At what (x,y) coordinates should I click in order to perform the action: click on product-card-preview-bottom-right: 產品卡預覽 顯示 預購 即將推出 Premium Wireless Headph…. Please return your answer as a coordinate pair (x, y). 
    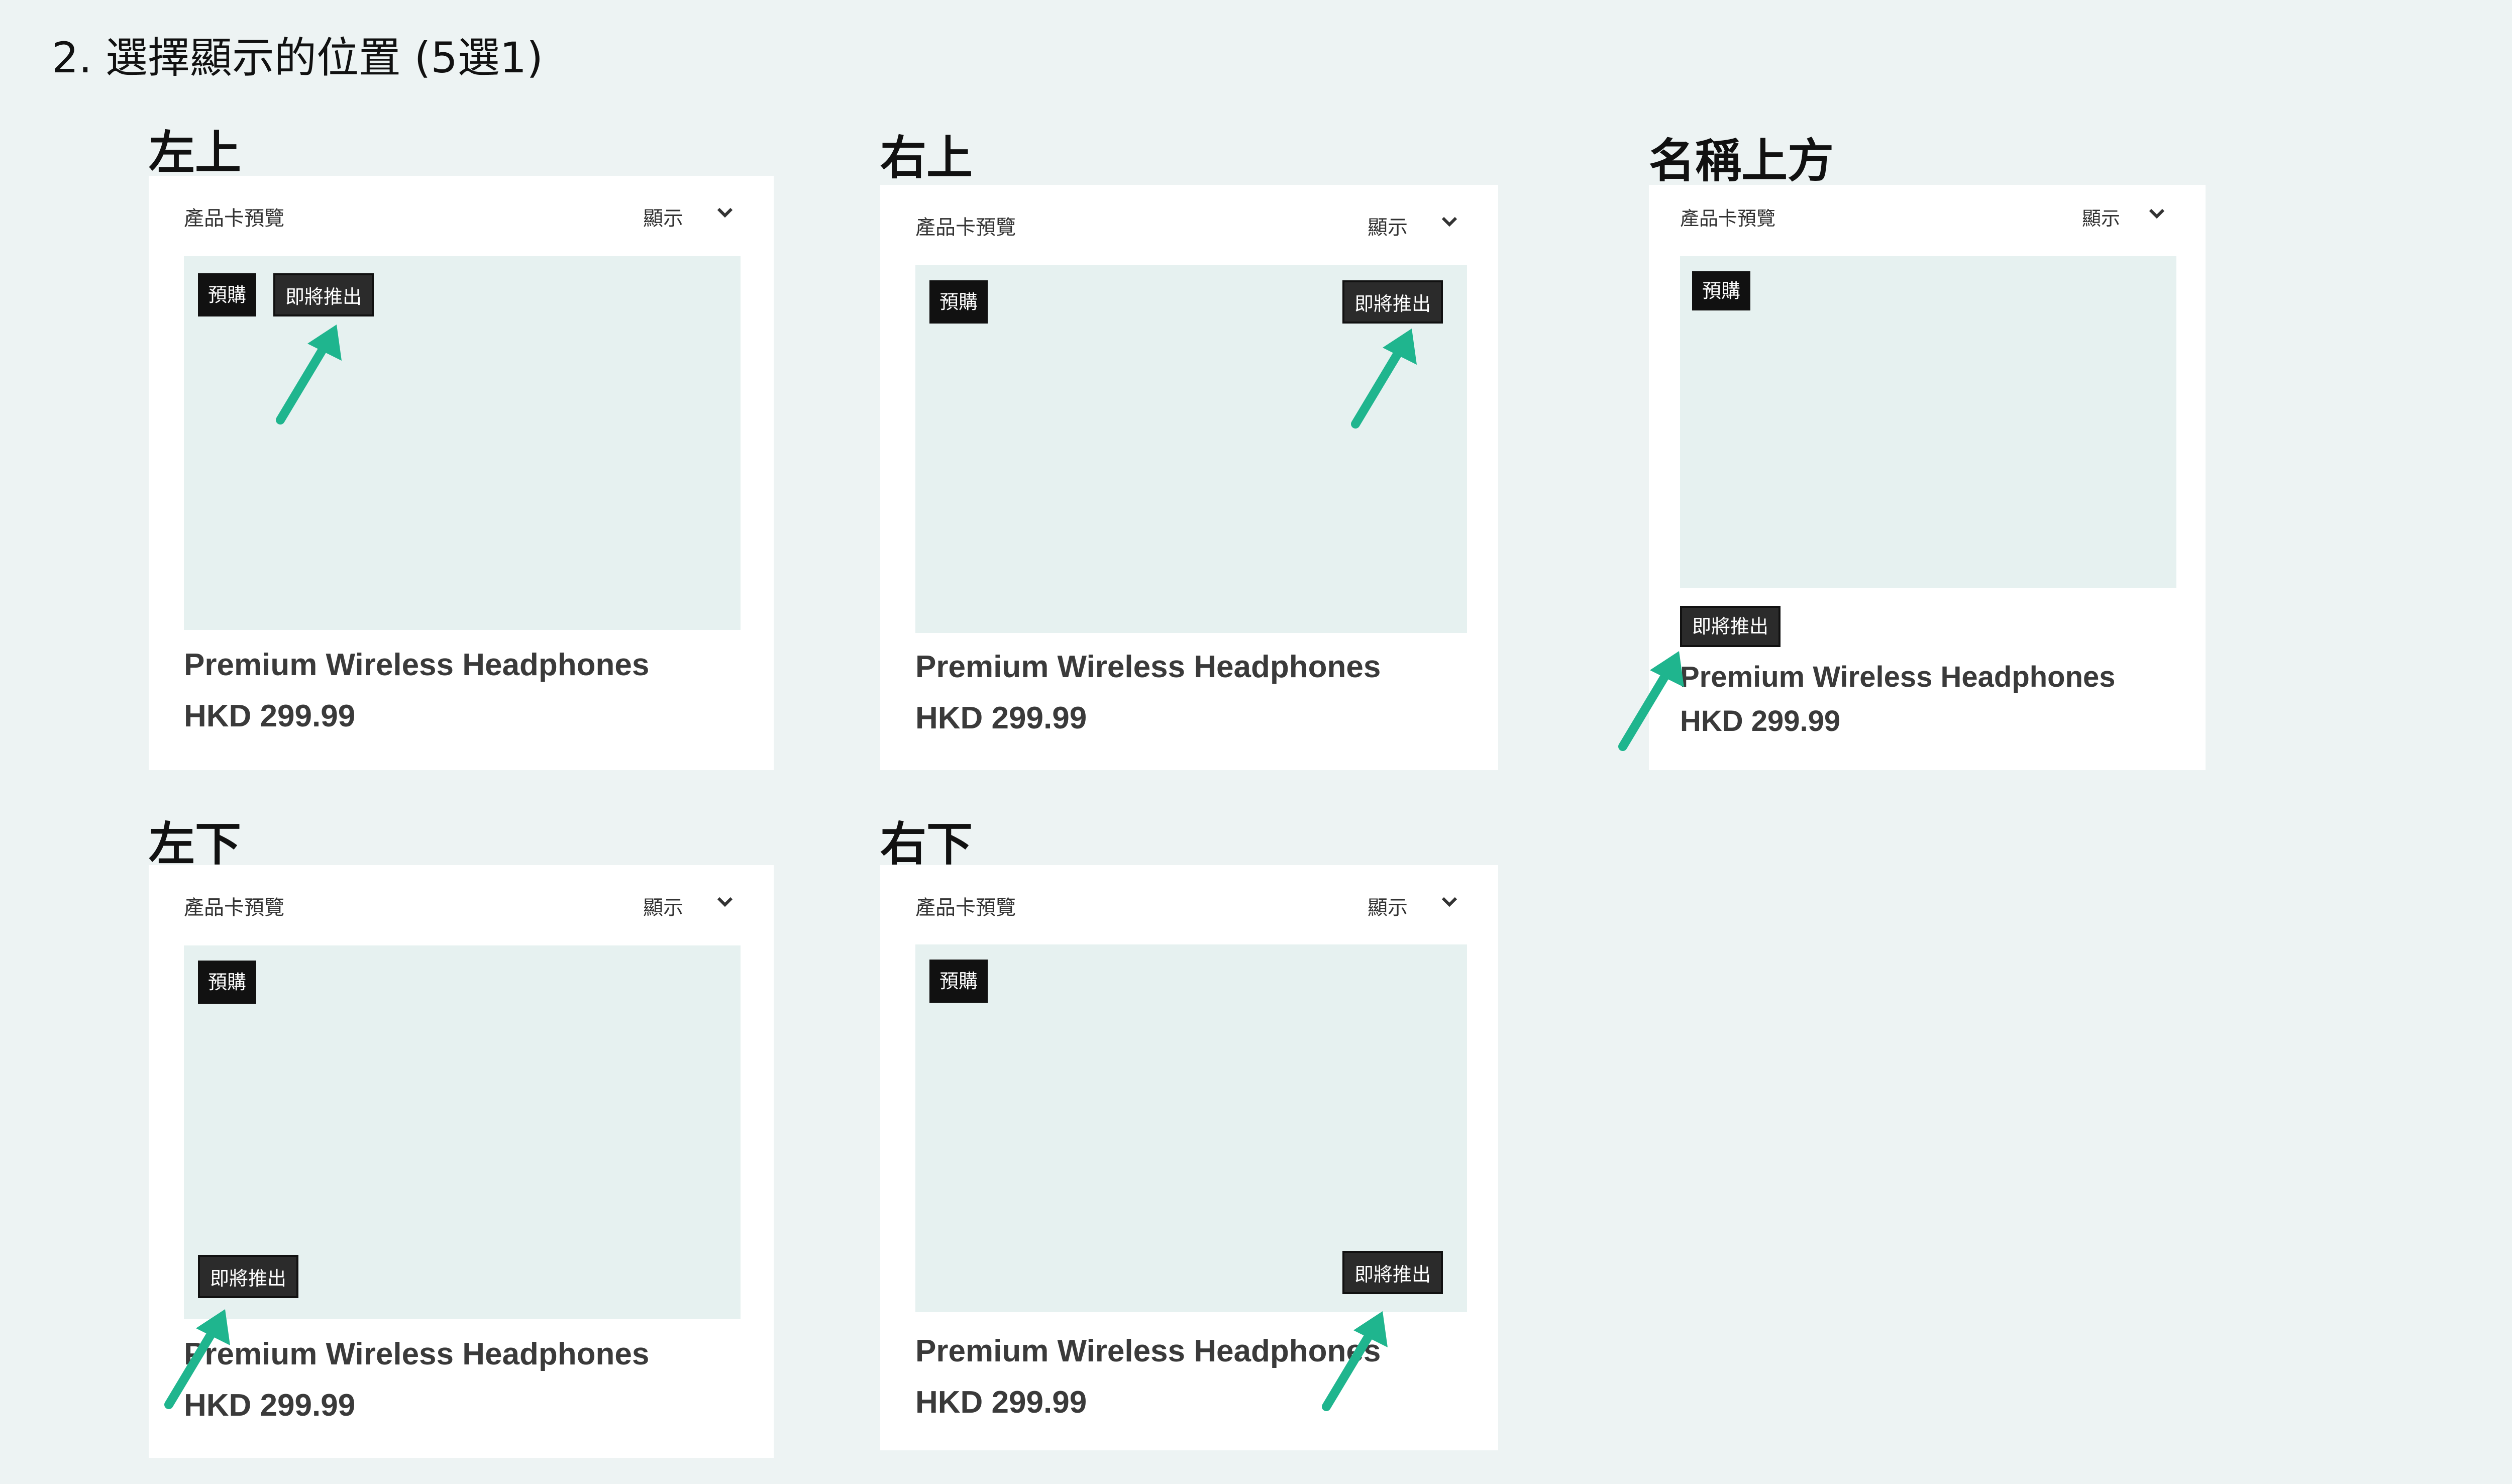
    Looking at the image, I should click on (1189, 1157).